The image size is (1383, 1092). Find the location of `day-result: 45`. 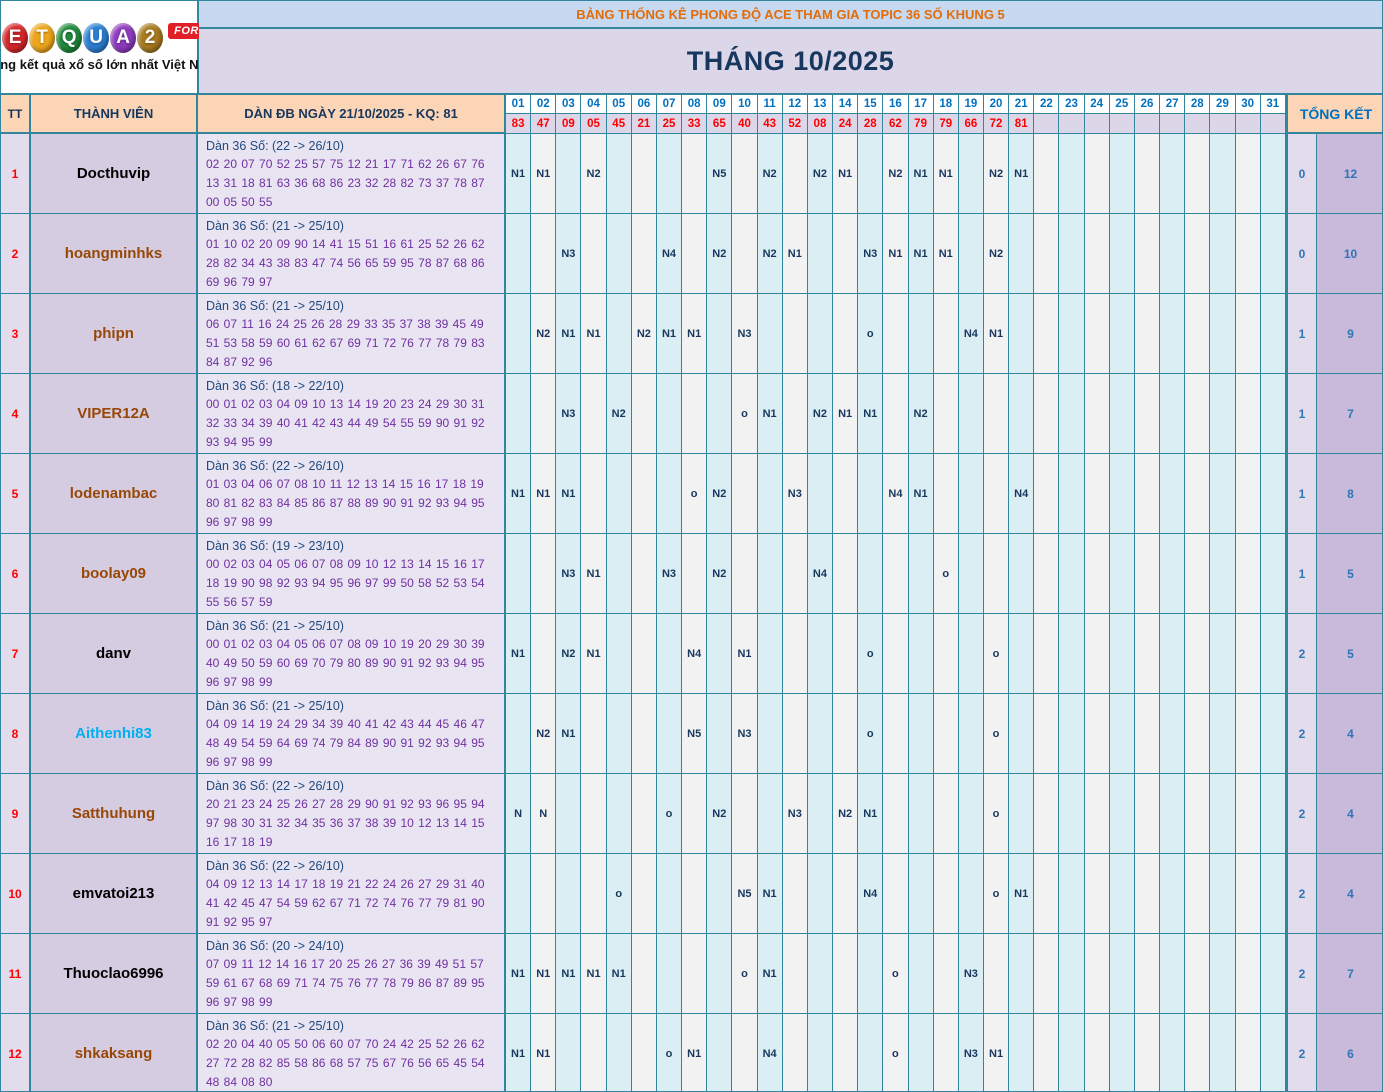

day-result: 45 is located at coordinates (618, 123).